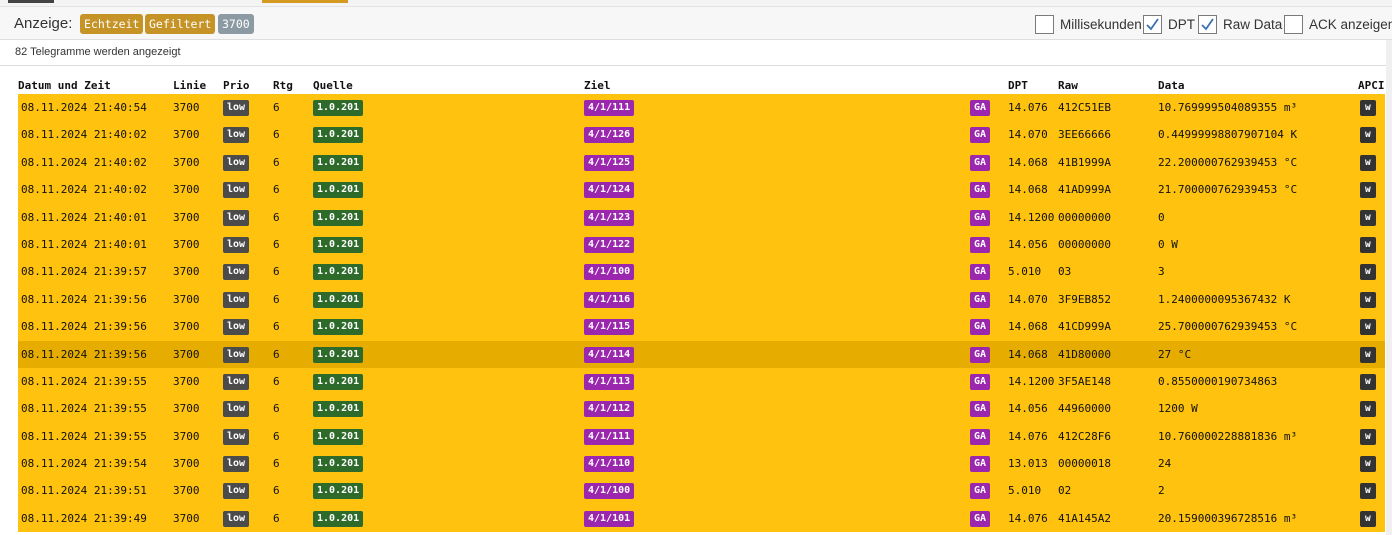 This screenshot has height=535, width=1392. I want to click on cell-raw: 03, so click(1065, 272).